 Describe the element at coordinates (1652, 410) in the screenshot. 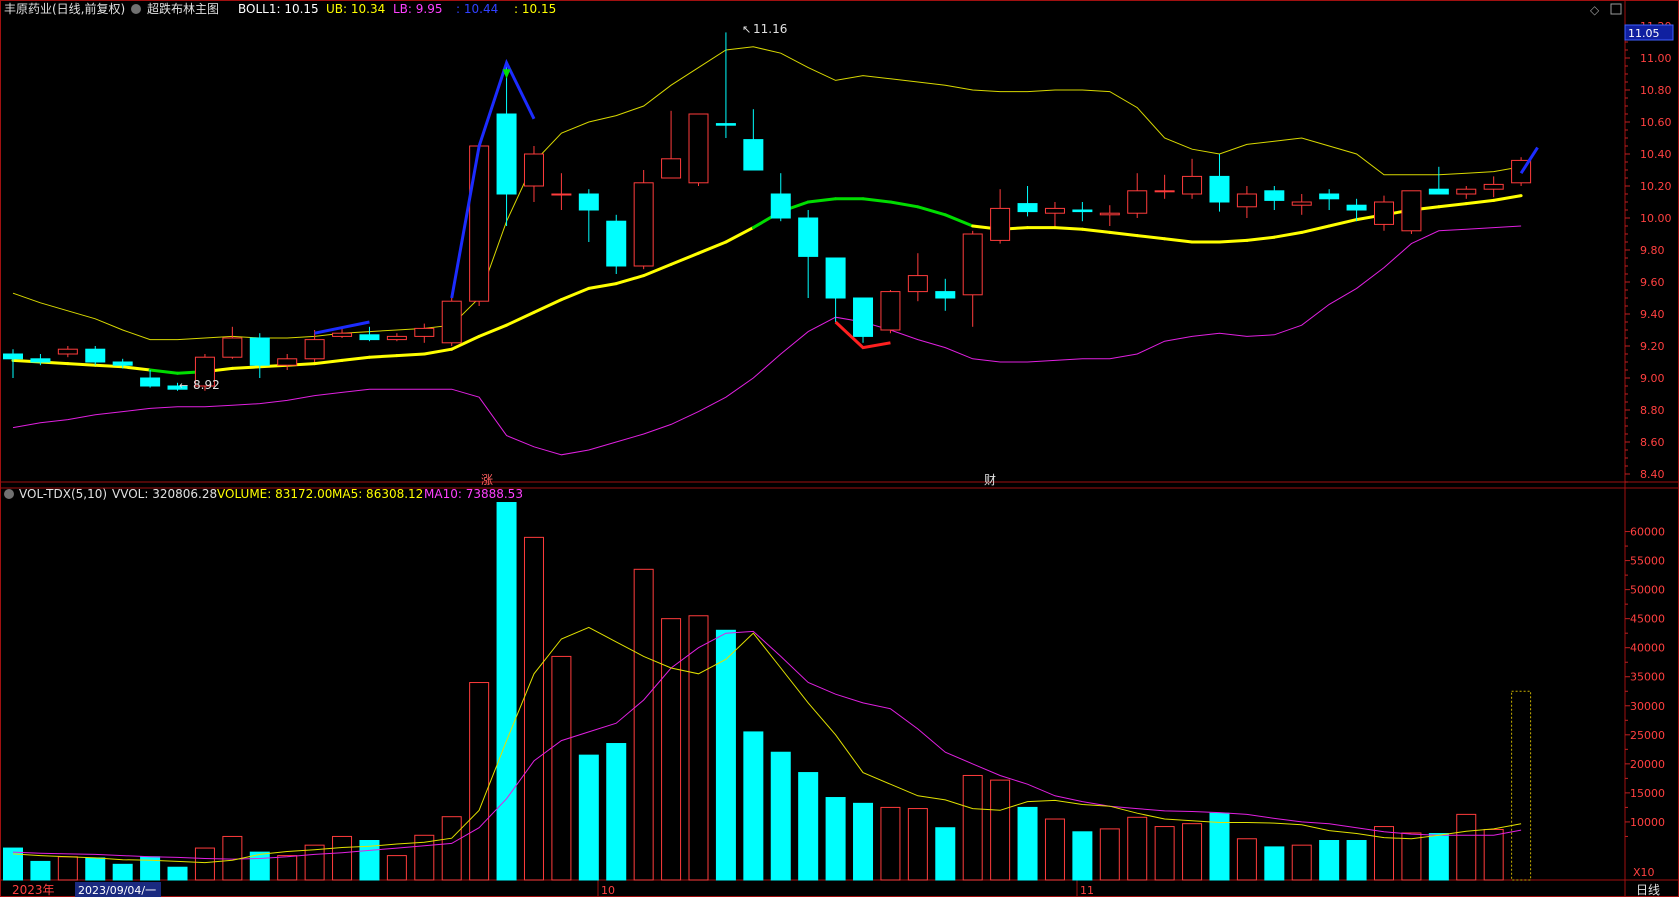

I see `price-tick-label: 8.80` at that location.